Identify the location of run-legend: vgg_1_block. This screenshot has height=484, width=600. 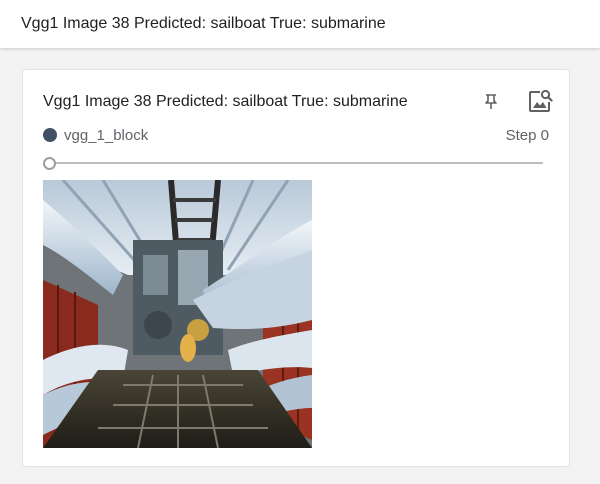
(95, 135).